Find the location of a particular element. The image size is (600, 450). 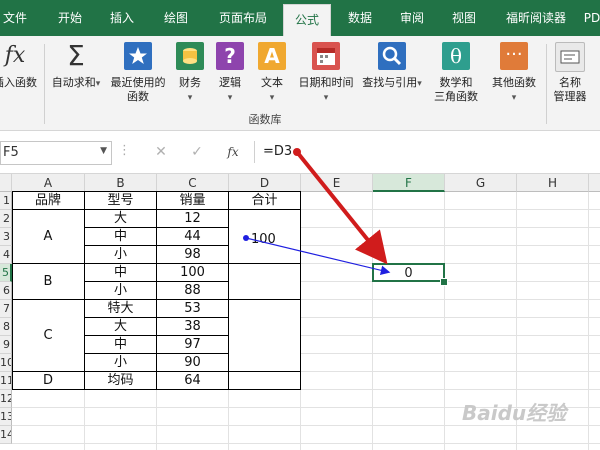

tab-view: 视图 is located at coordinates (464, 18).